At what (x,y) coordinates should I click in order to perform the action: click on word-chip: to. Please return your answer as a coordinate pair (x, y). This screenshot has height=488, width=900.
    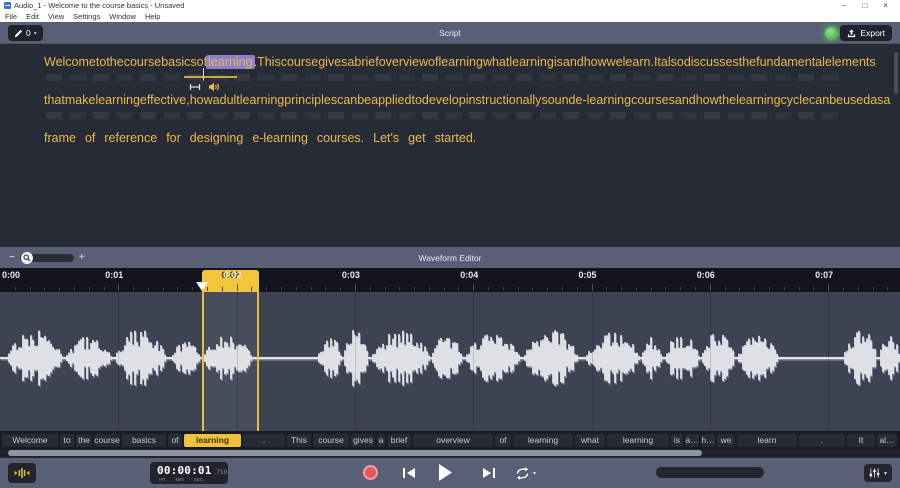
    Looking at the image, I should click on (67, 440).